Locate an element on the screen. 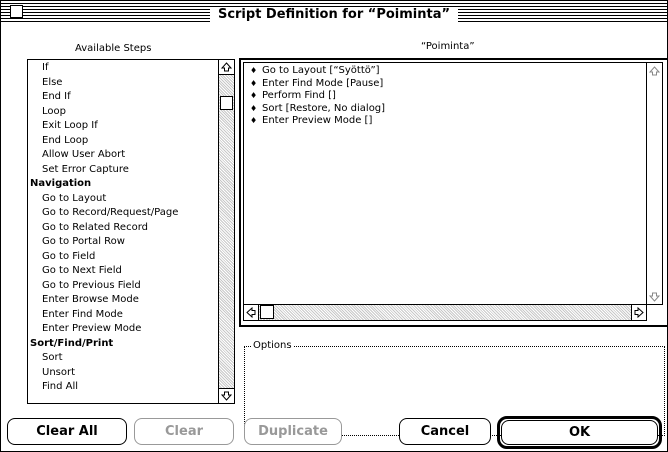 This screenshot has height=452, width=668. window-title: Script Definition for “Poiminta” is located at coordinates (334, 15).